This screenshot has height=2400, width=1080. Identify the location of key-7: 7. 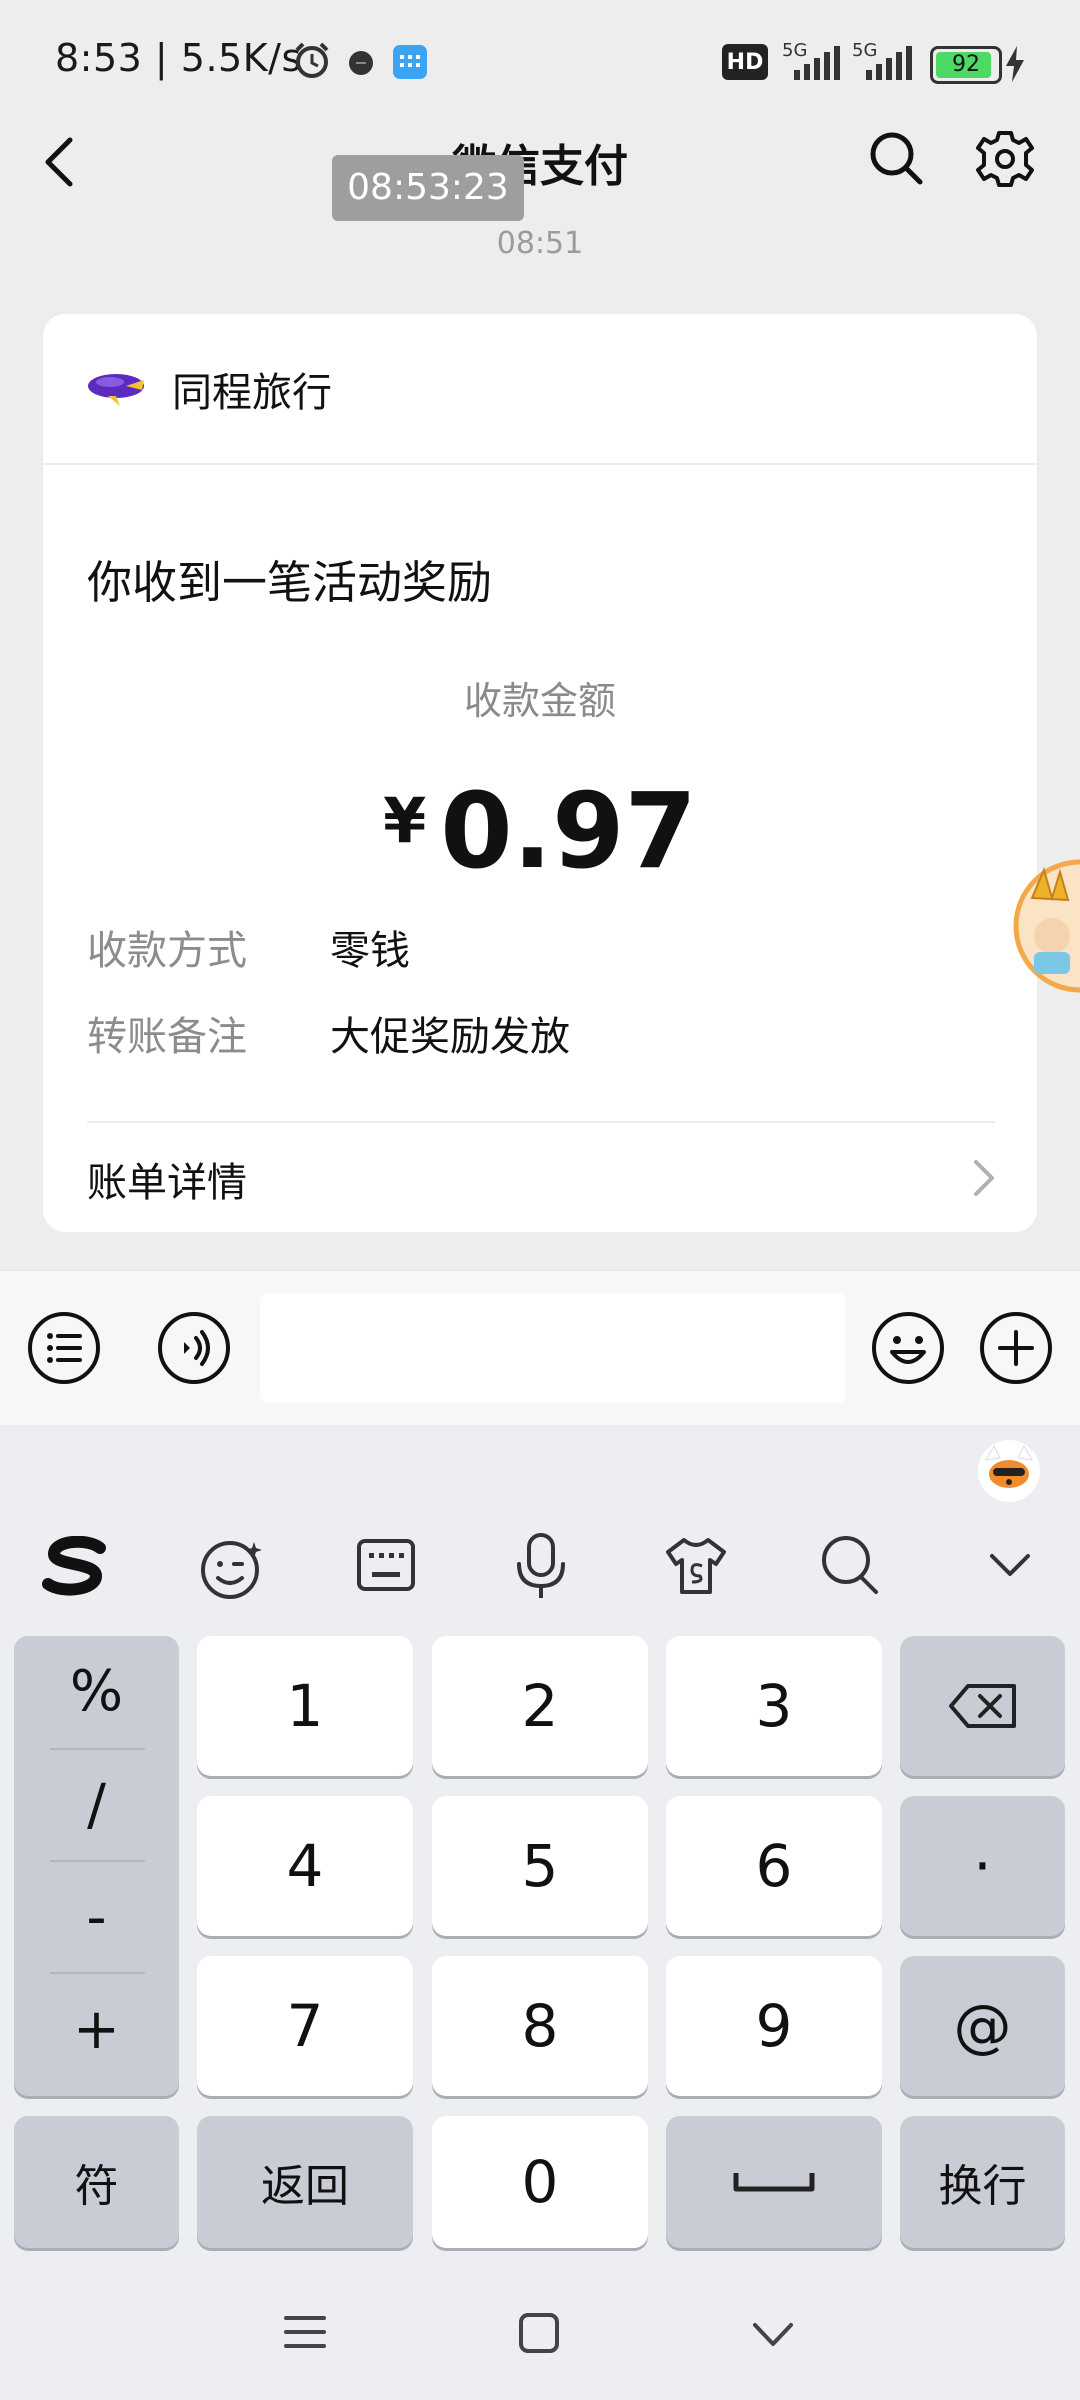
(305, 2026).